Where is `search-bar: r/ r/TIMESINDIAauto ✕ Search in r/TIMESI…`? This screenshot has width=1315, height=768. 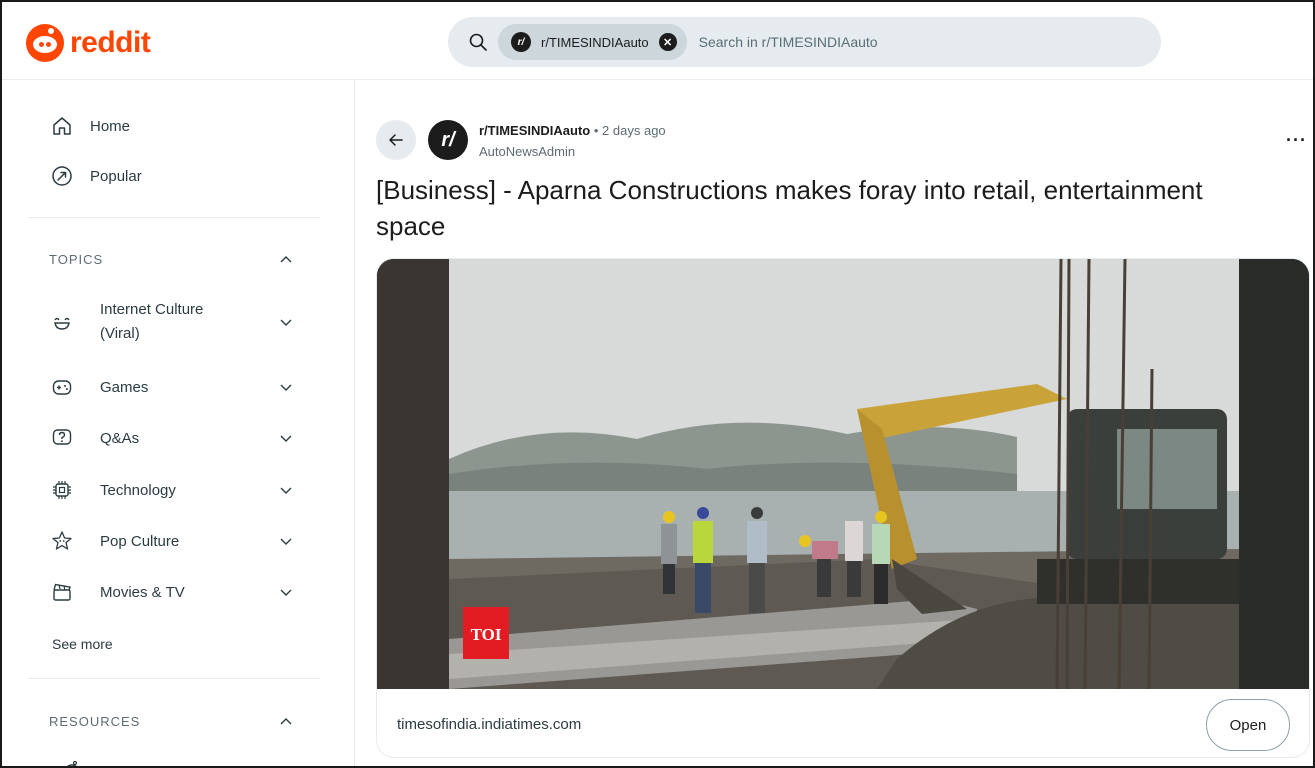 search-bar: r/ r/TIMESINDIAauto ✕ Search in r/TIMESI… is located at coordinates (804, 42).